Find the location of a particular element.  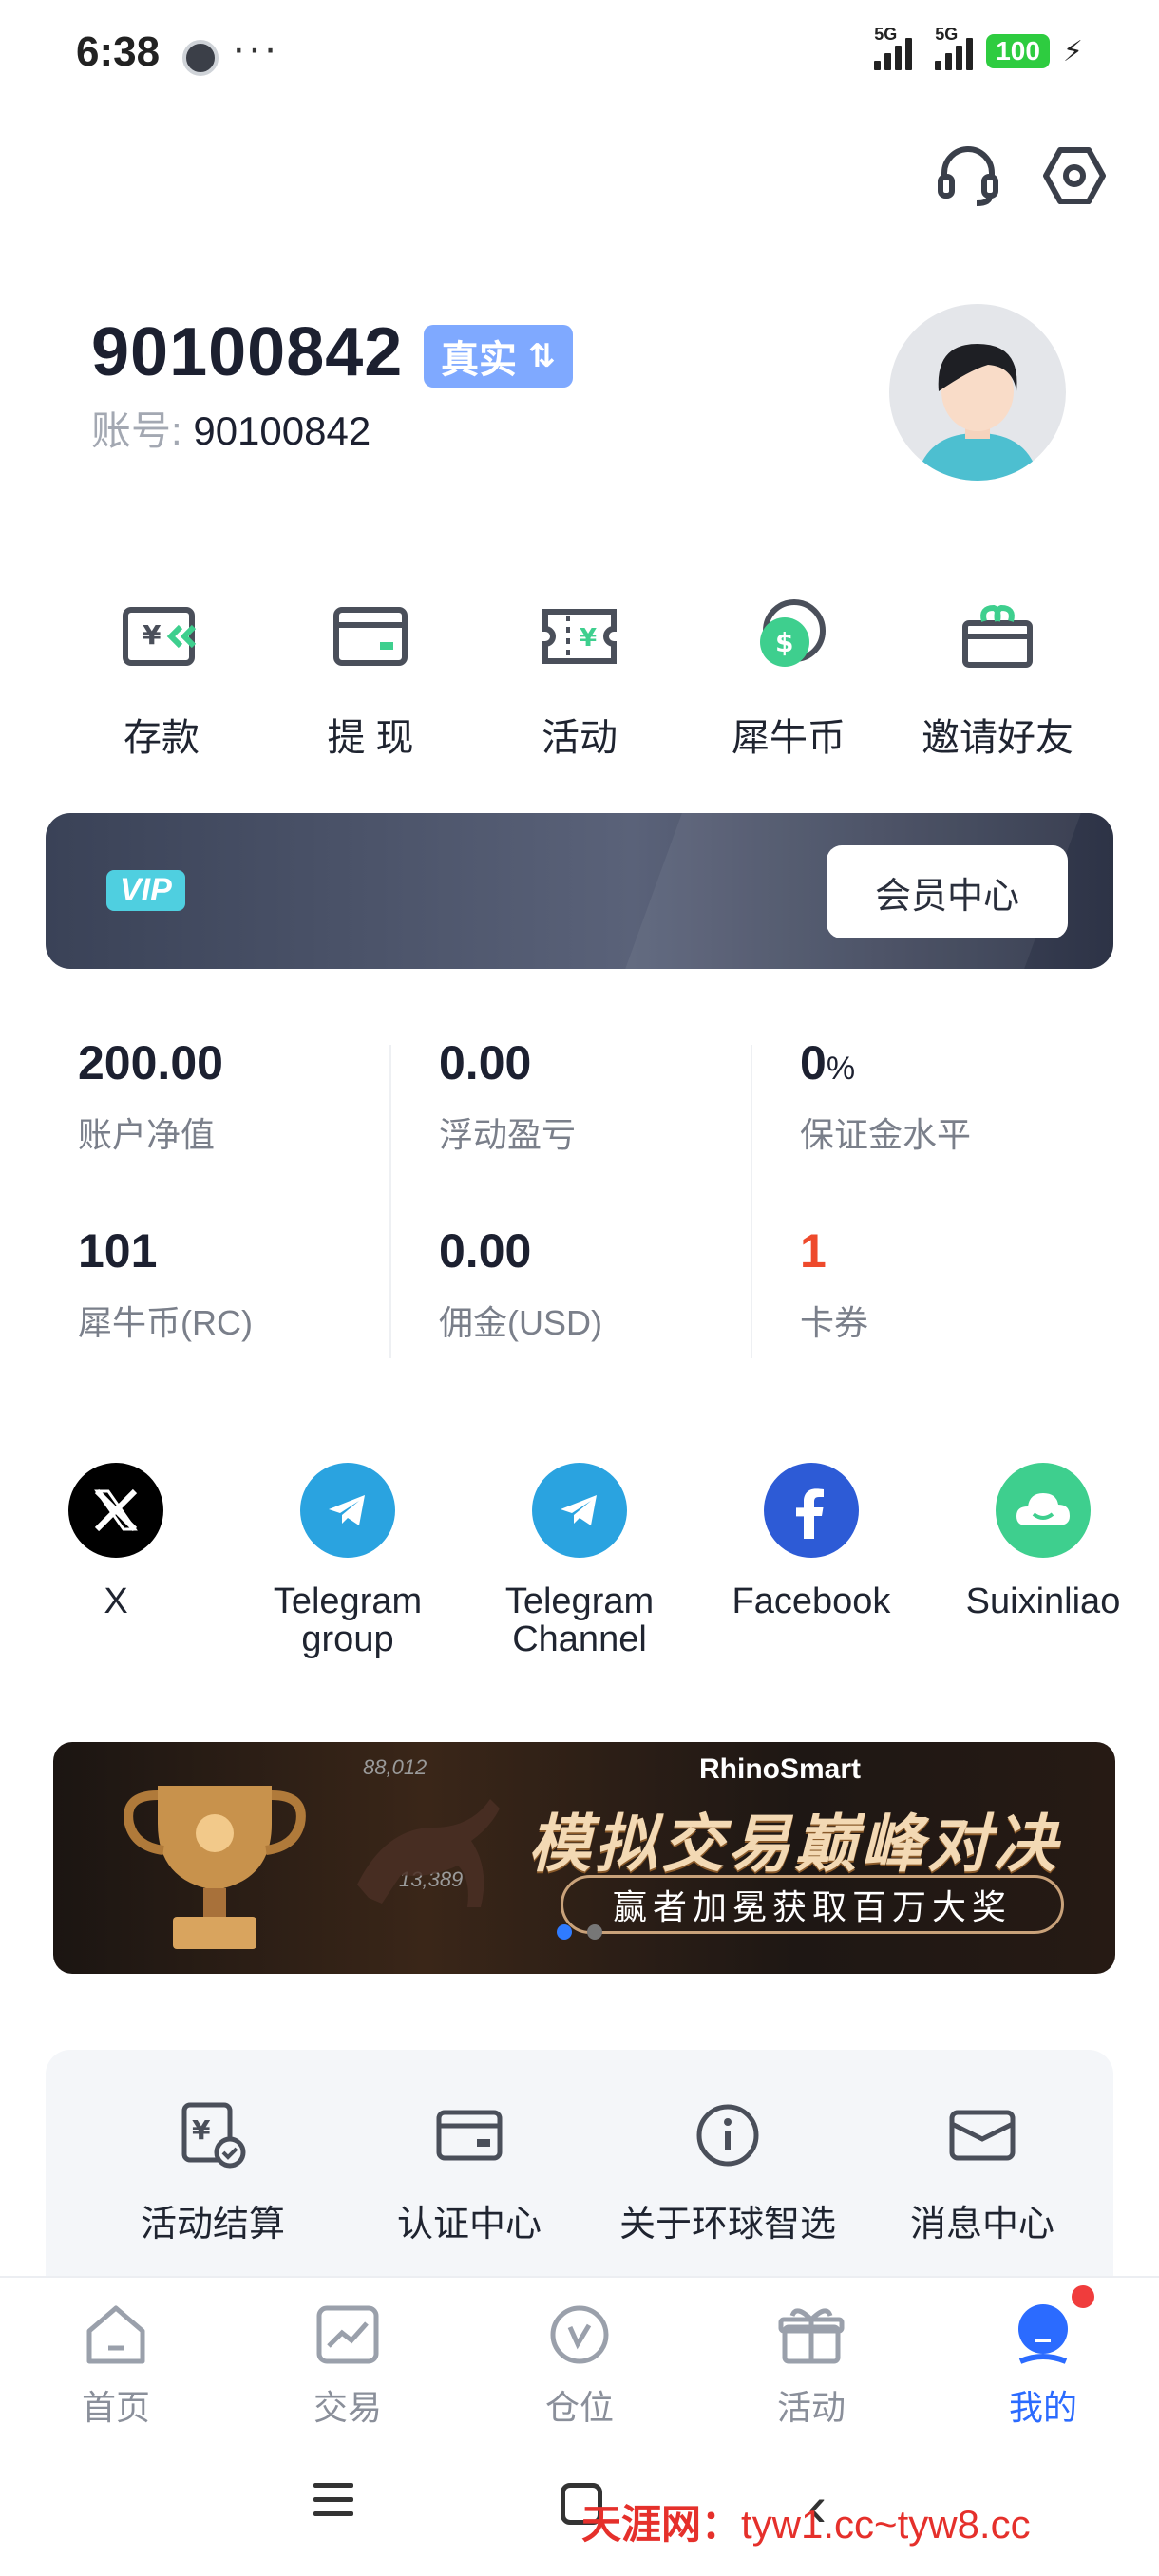

battery-level: 100 is located at coordinates (1018, 51).